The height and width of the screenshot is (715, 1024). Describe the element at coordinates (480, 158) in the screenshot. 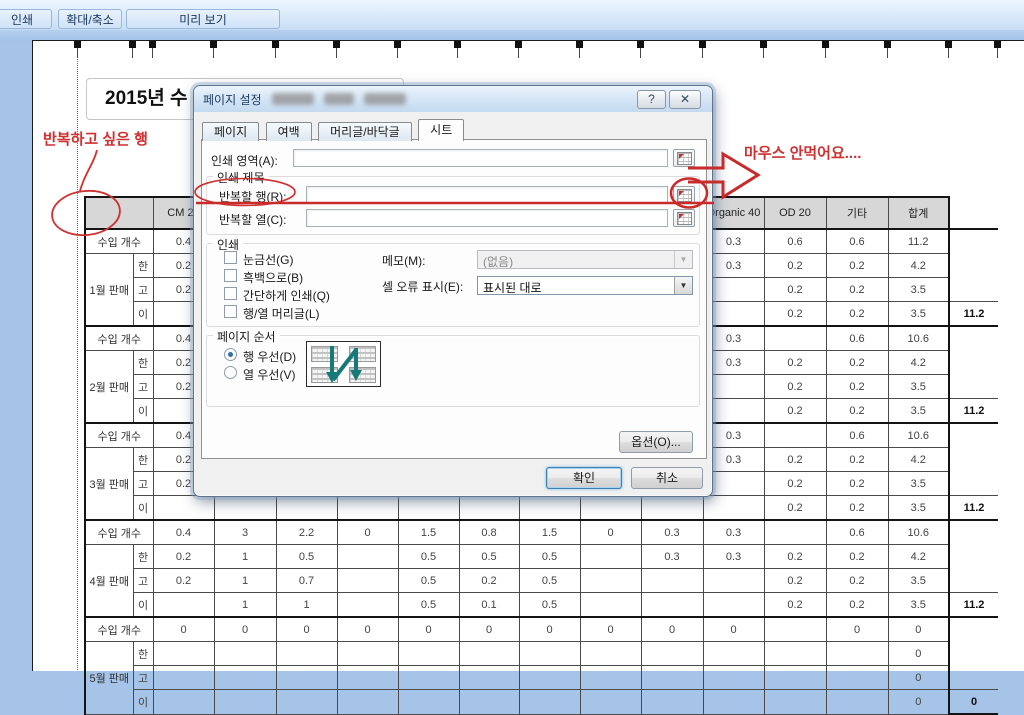

I see `print-area-input` at that location.